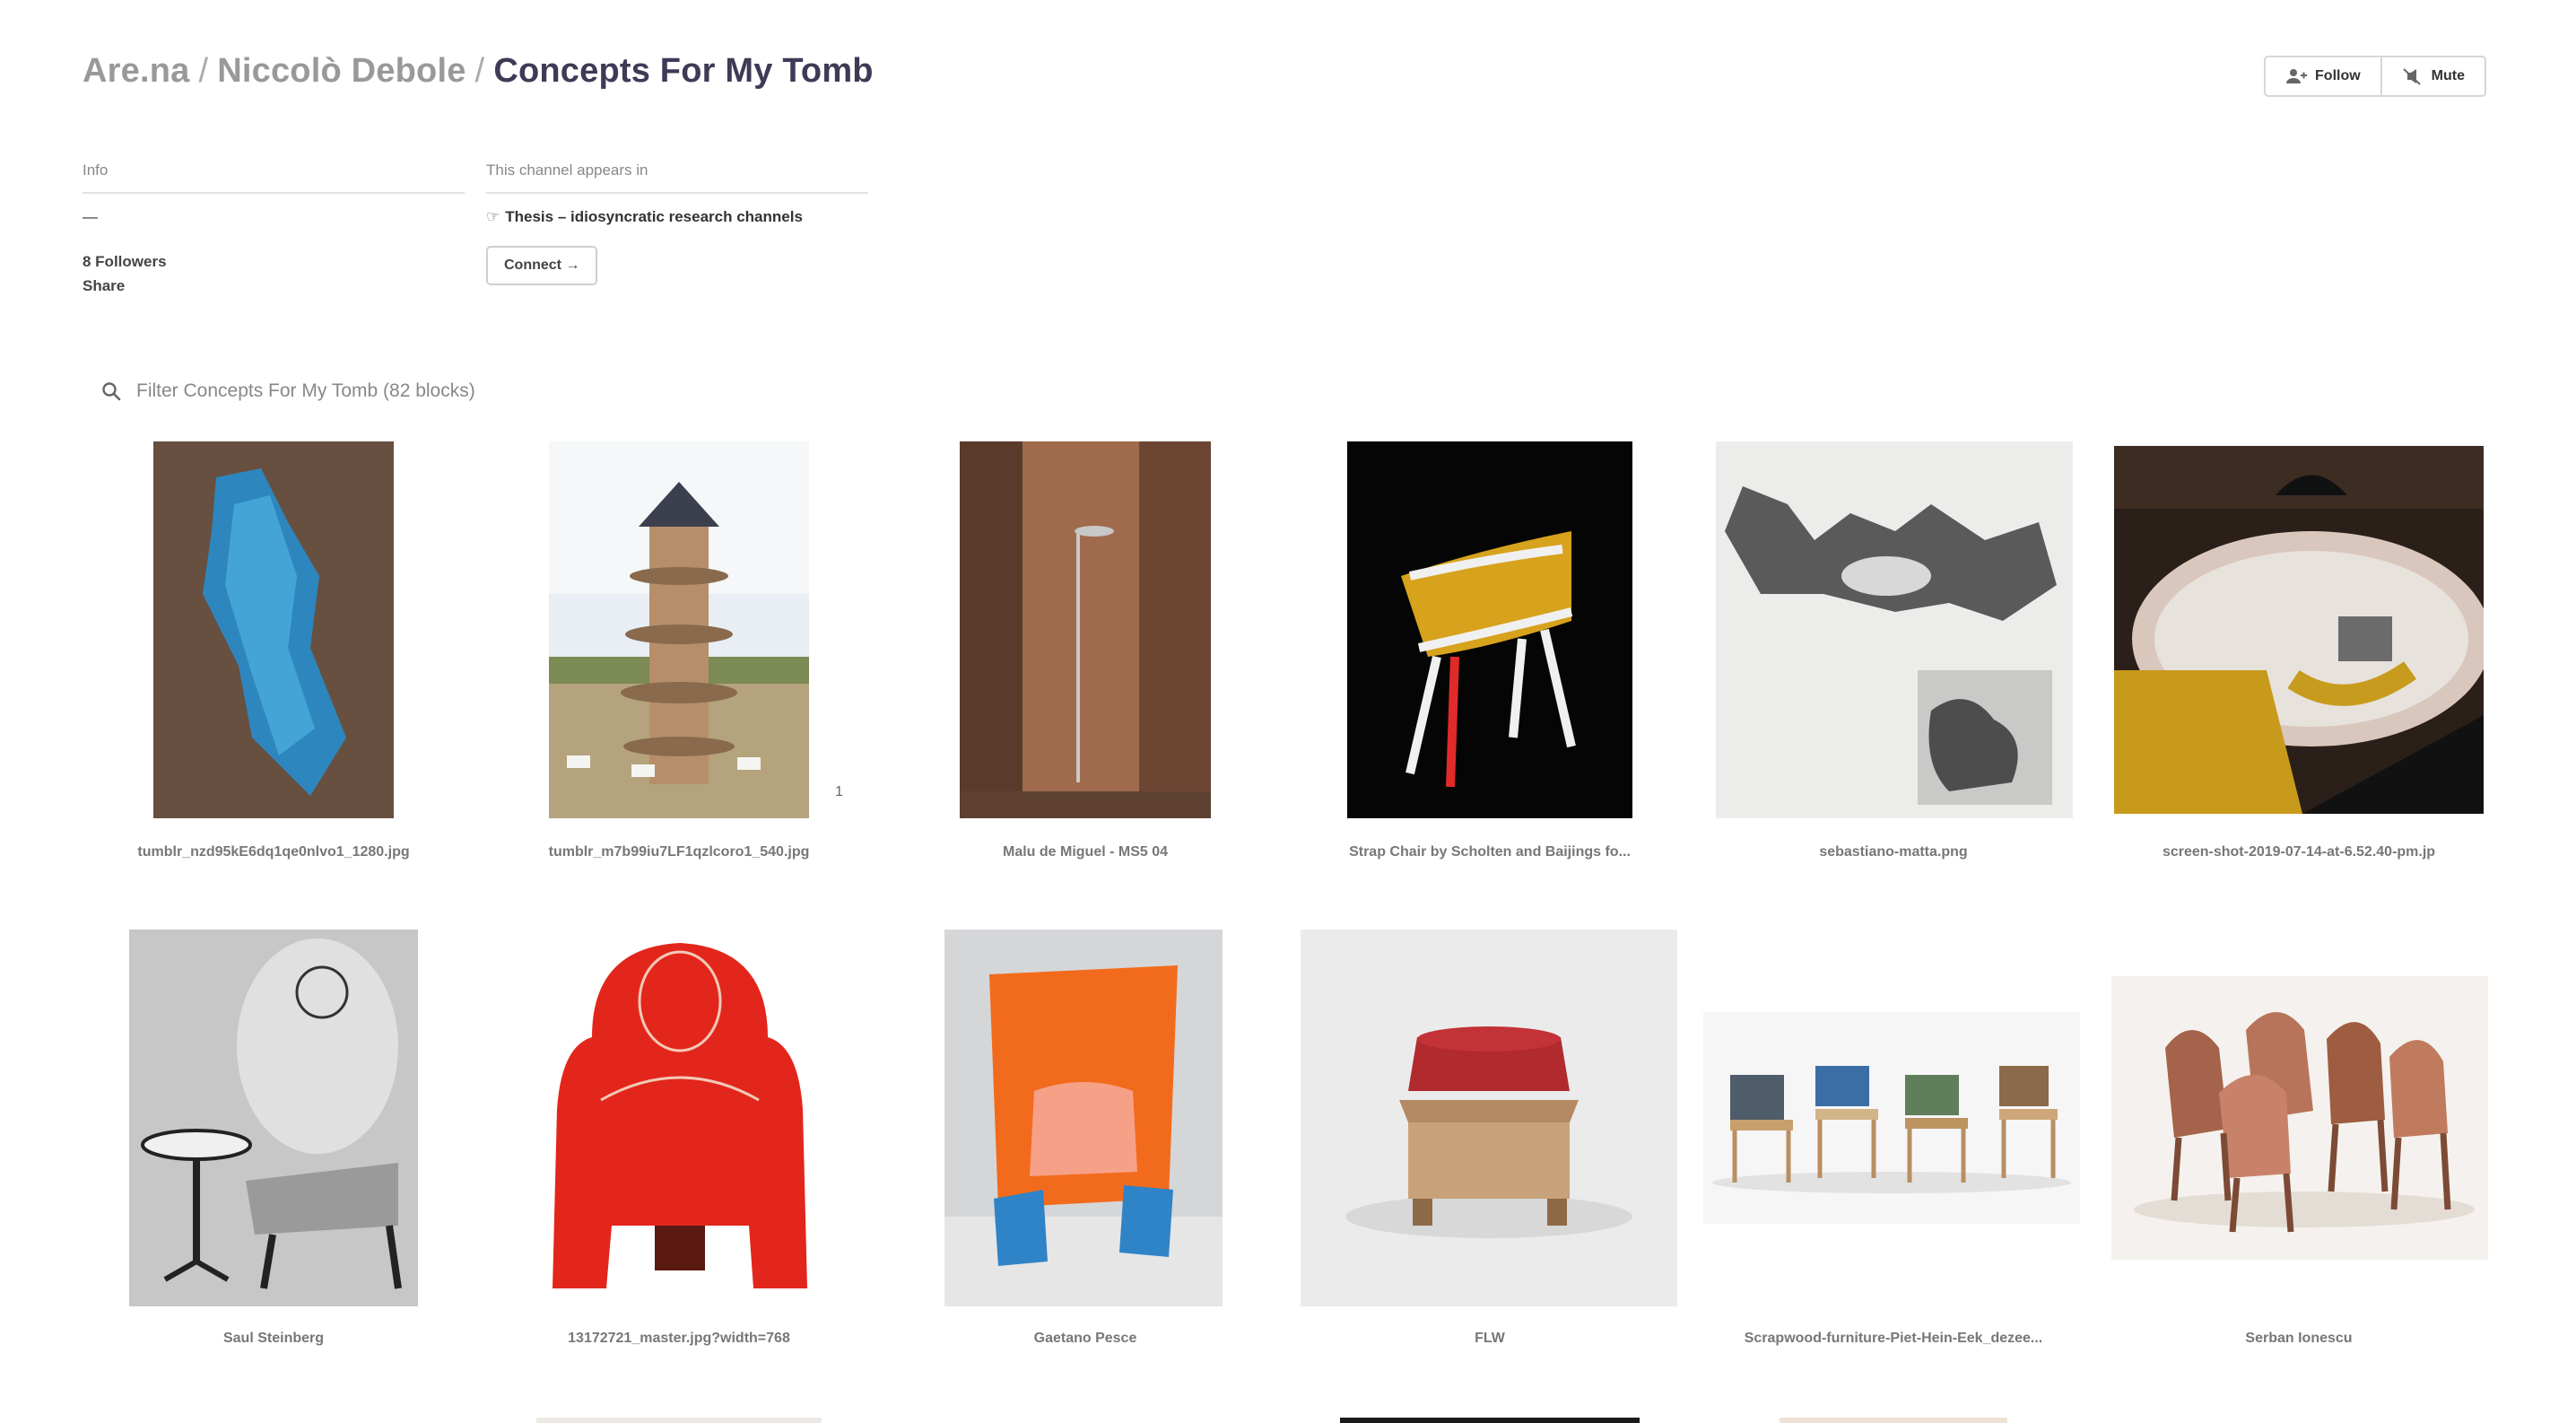 The height and width of the screenshot is (1423, 2576). Describe the element at coordinates (1085, 852) in the screenshot. I see `block-title: Malu de Miguel - MS5 04` at that location.